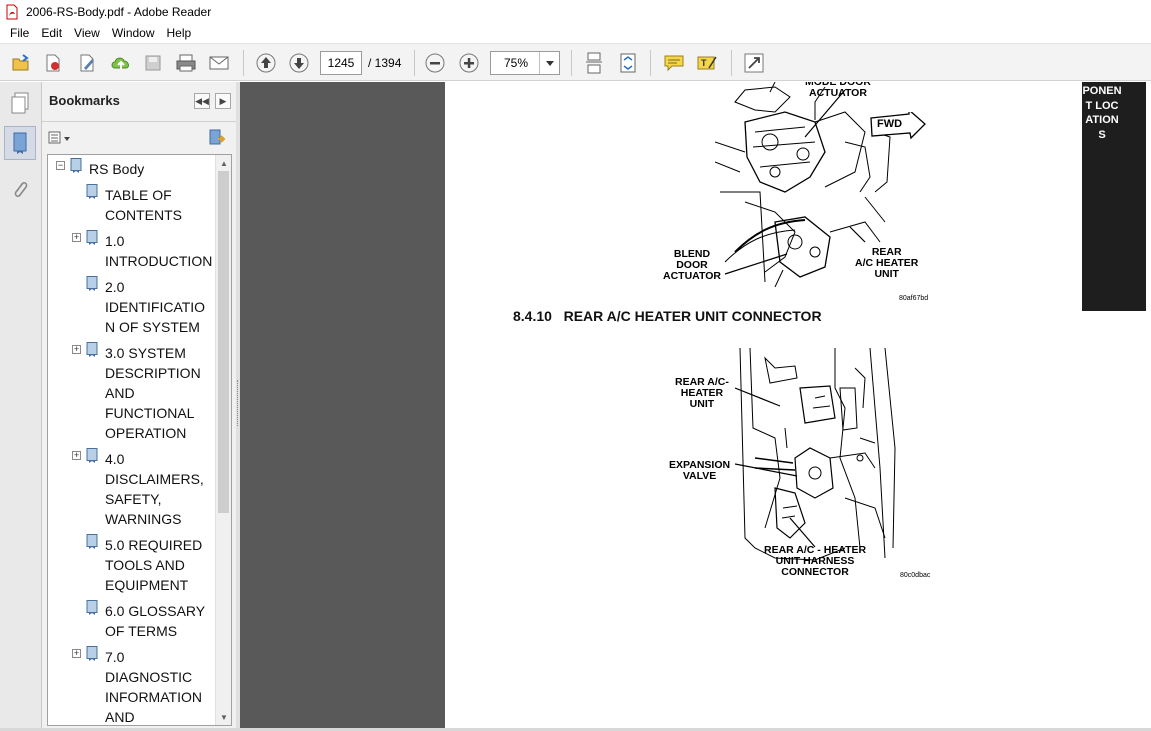 This screenshot has height=731, width=1151. What do you see at coordinates (20, 189) in the screenshot?
I see `attachments-icon` at bounding box center [20, 189].